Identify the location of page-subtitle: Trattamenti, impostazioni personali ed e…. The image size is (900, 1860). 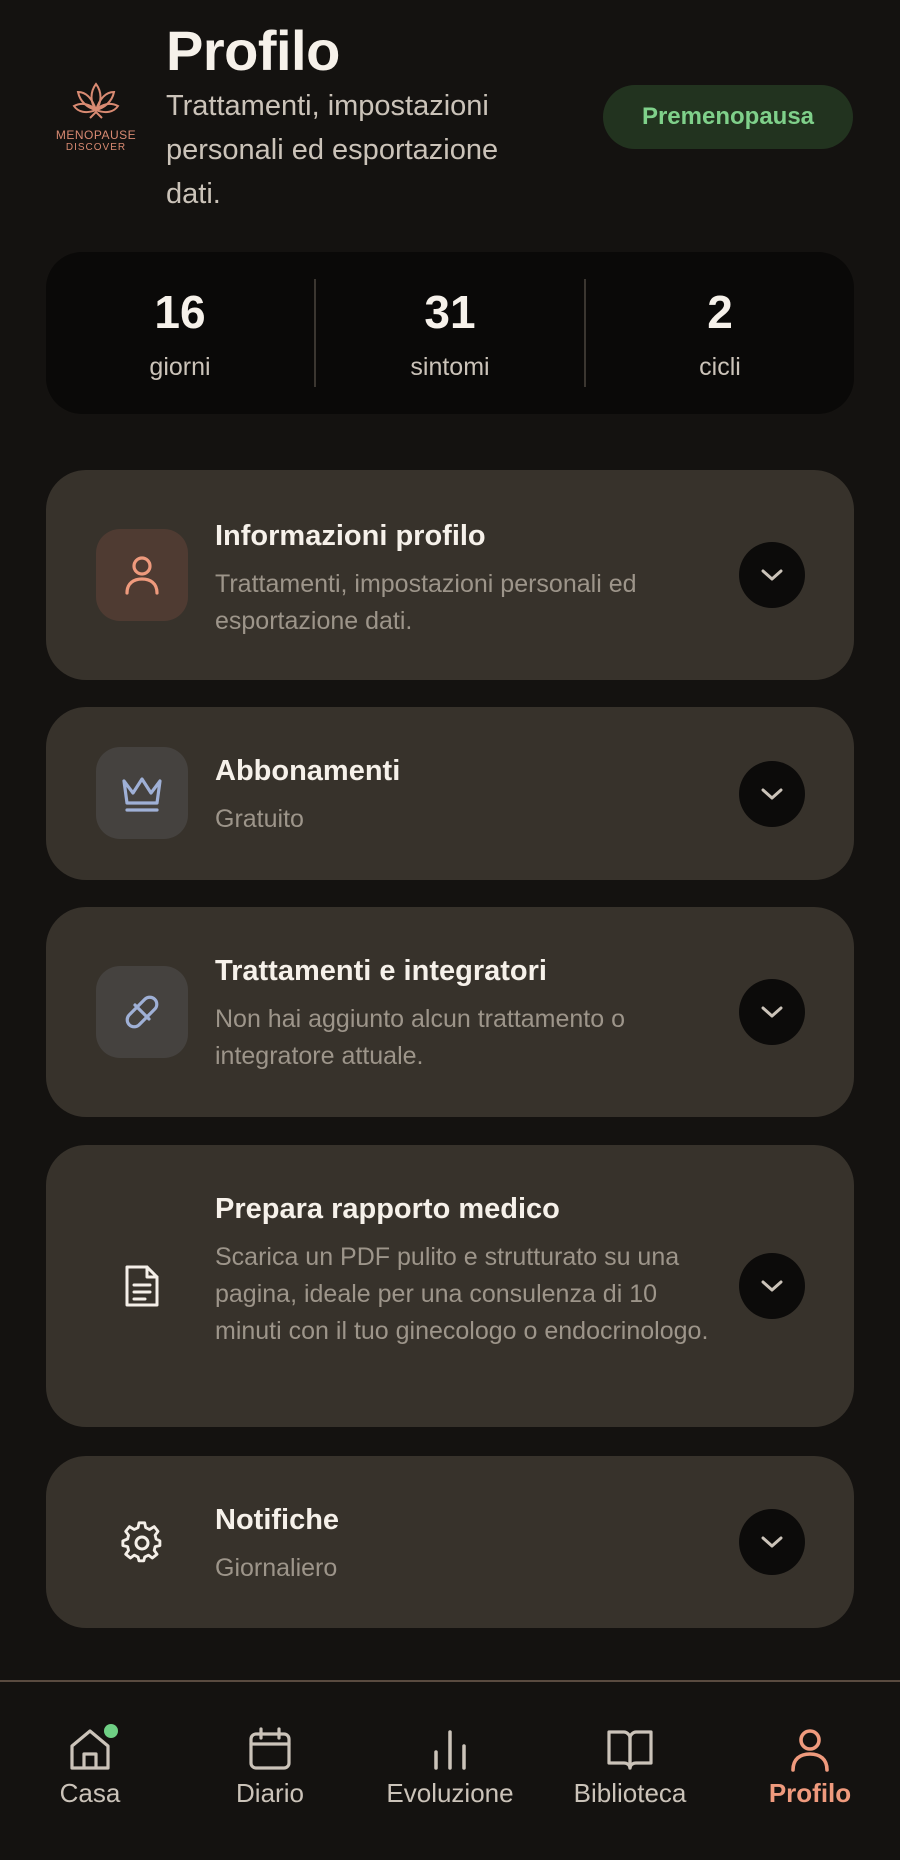
(332, 150).